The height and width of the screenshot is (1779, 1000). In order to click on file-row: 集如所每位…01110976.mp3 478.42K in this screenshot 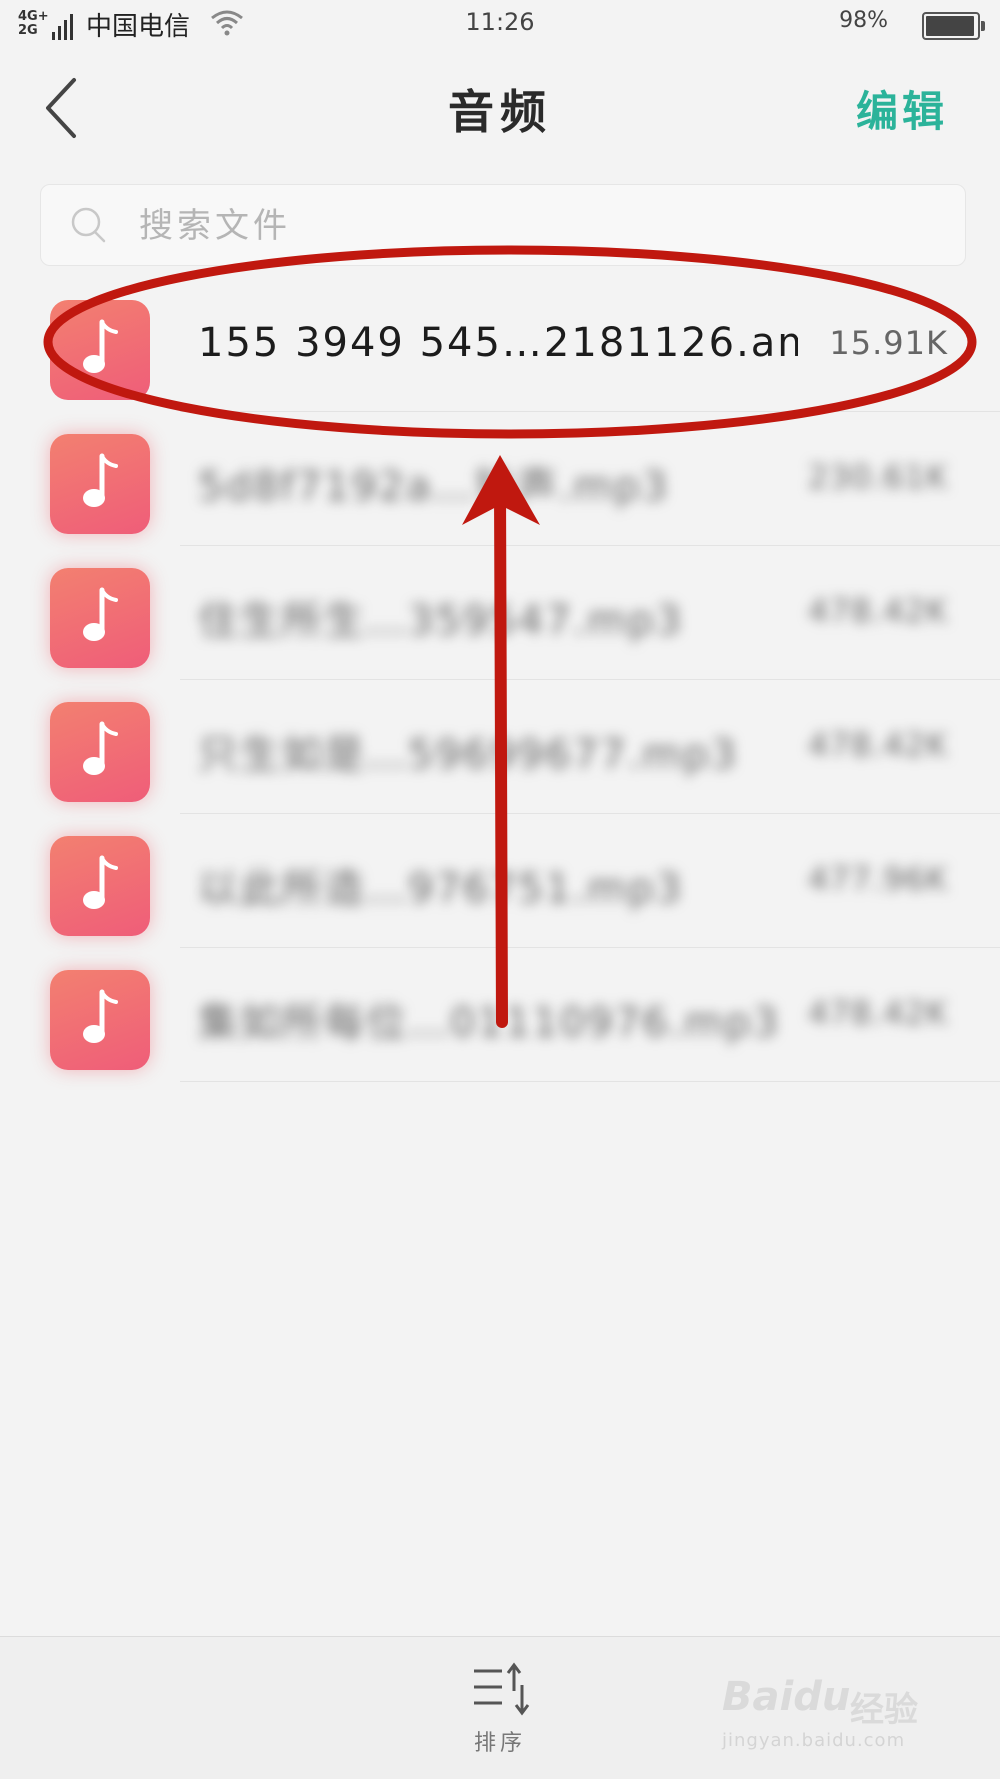, I will do `click(525, 1015)`.